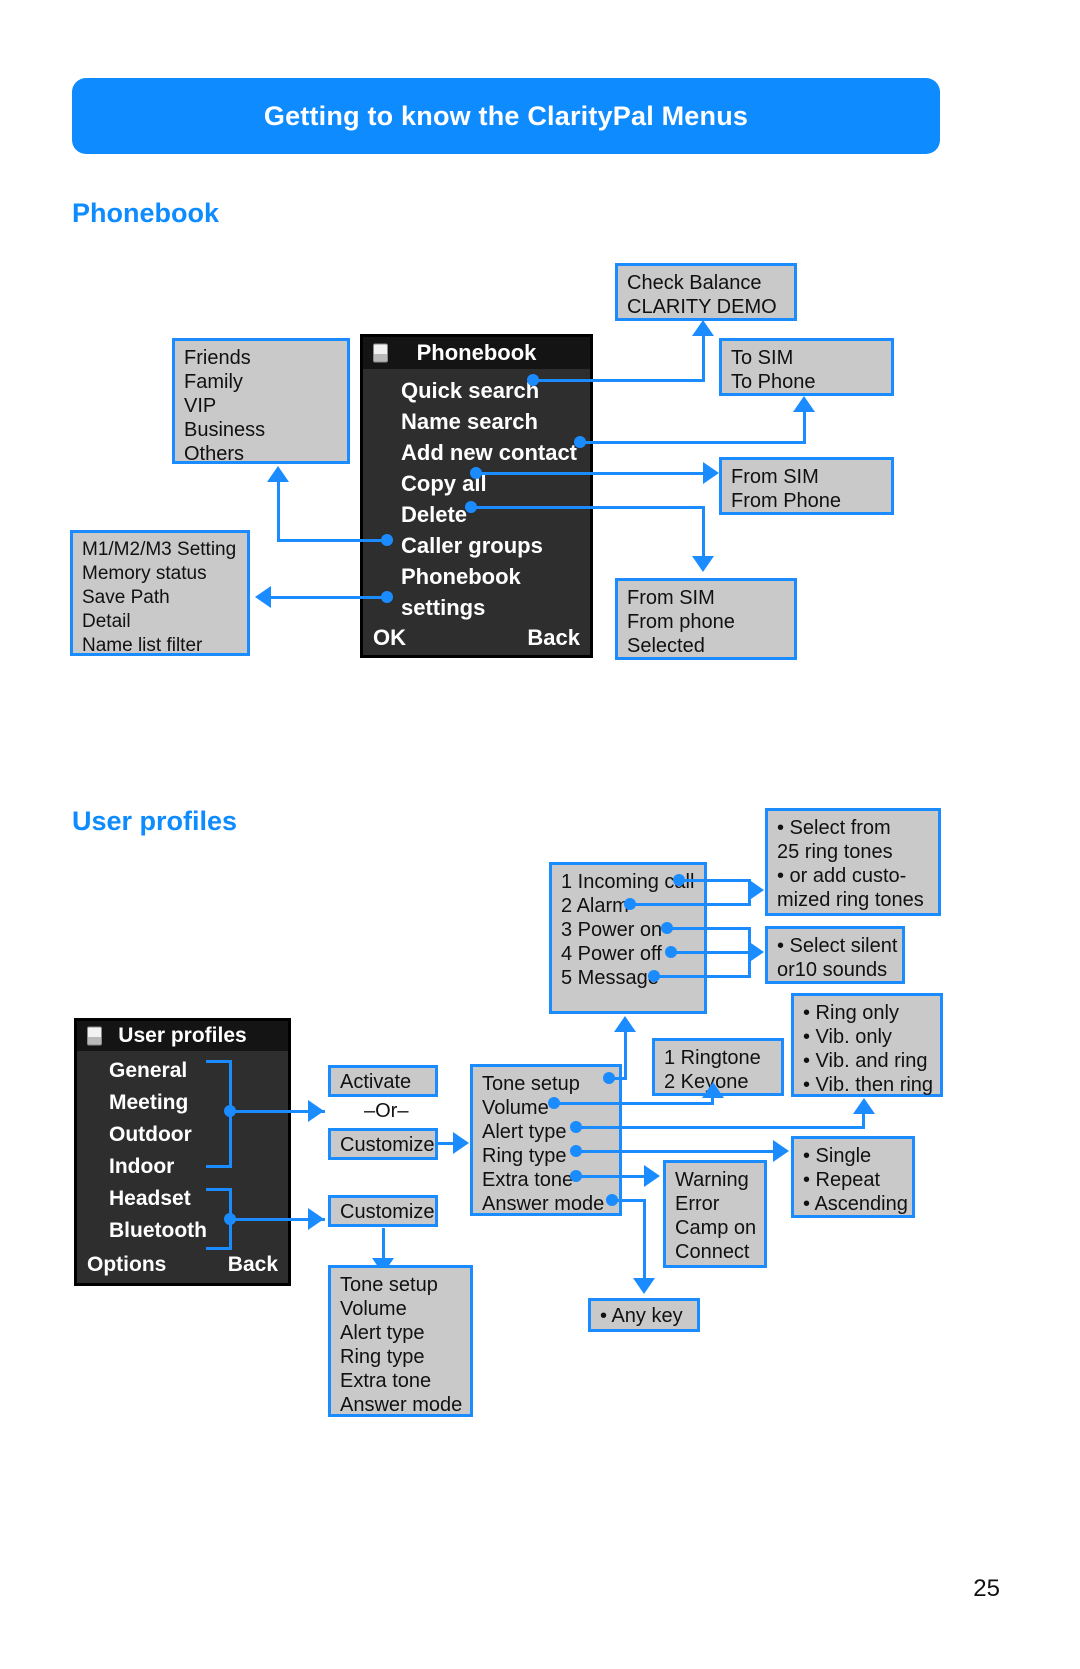 The height and width of the screenshot is (1669, 1080). Describe the element at coordinates (386, 1111) in the screenshot. I see `or-separator-label: –Or–` at that location.